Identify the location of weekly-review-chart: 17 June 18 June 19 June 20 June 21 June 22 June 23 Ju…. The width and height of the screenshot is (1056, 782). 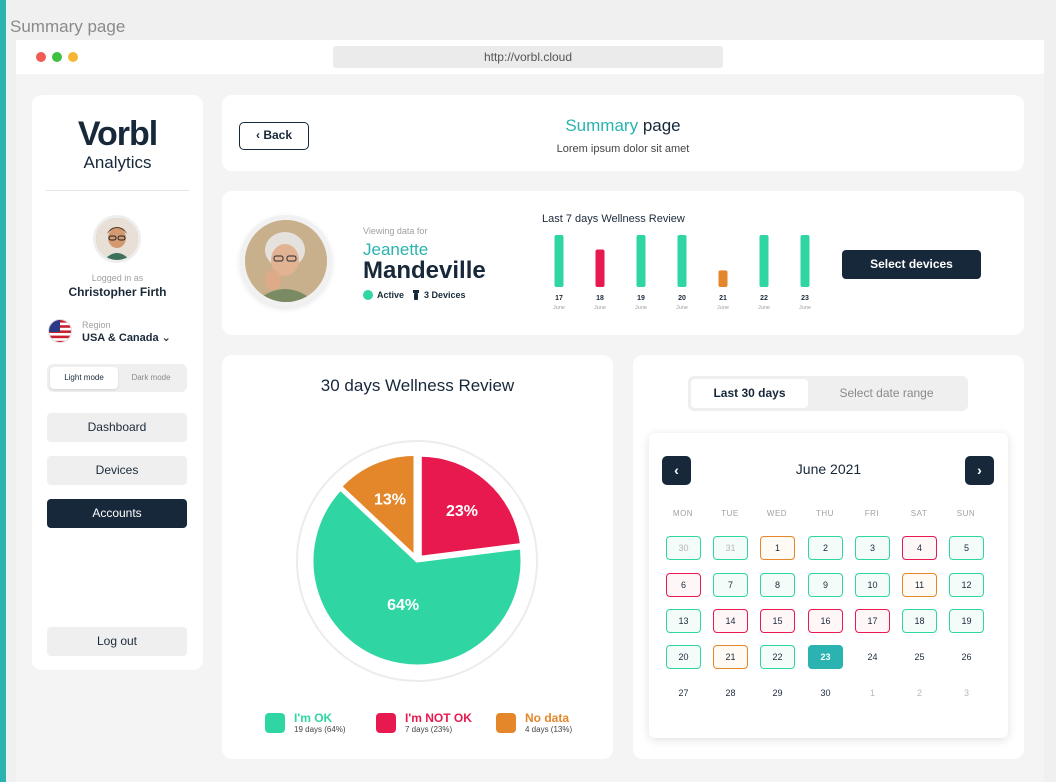
(682, 273).